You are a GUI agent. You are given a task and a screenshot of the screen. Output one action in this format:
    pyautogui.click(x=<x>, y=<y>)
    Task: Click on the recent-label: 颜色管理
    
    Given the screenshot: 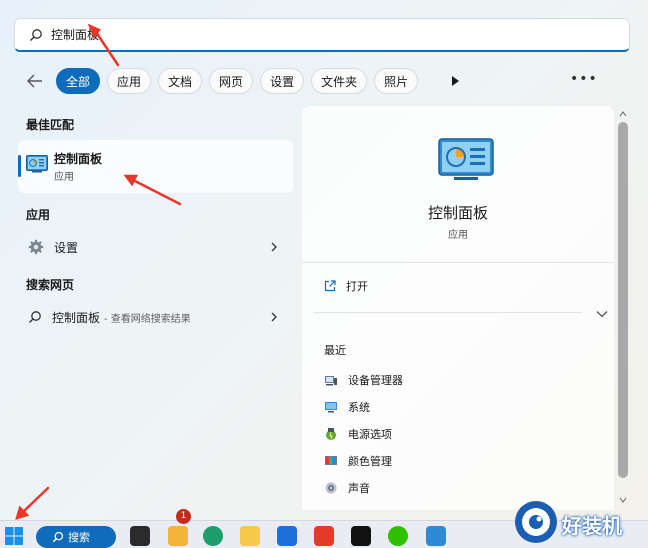 What is the action you would take?
    pyautogui.click(x=370, y=461)
    